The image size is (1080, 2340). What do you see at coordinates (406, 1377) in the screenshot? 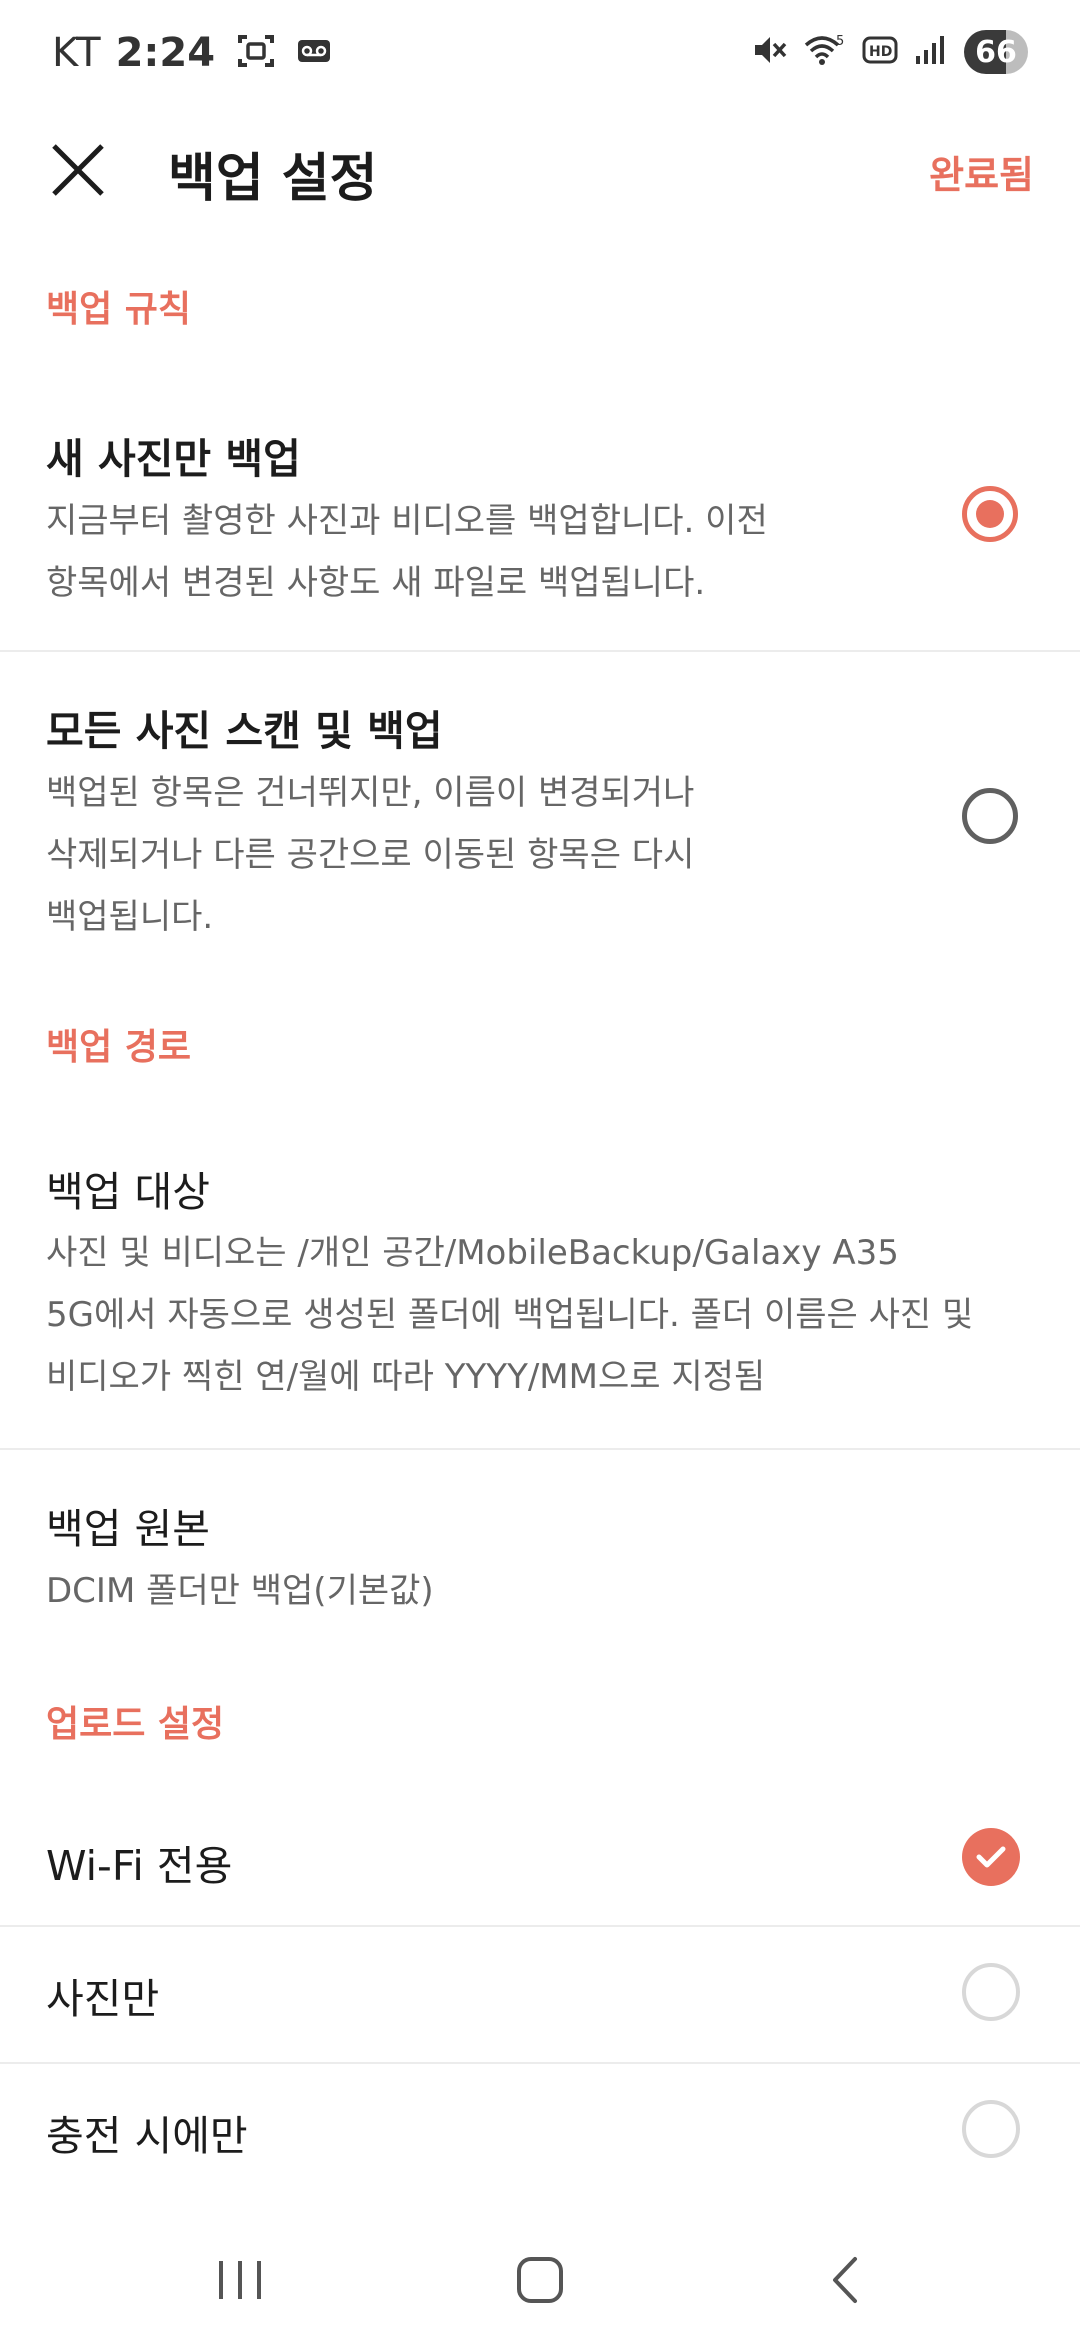
I see `target-desc-line: 비디오가 찍힌 연/월에 따라 YYYY/MM으로 지정됨` at bounding box center [406, 1377].